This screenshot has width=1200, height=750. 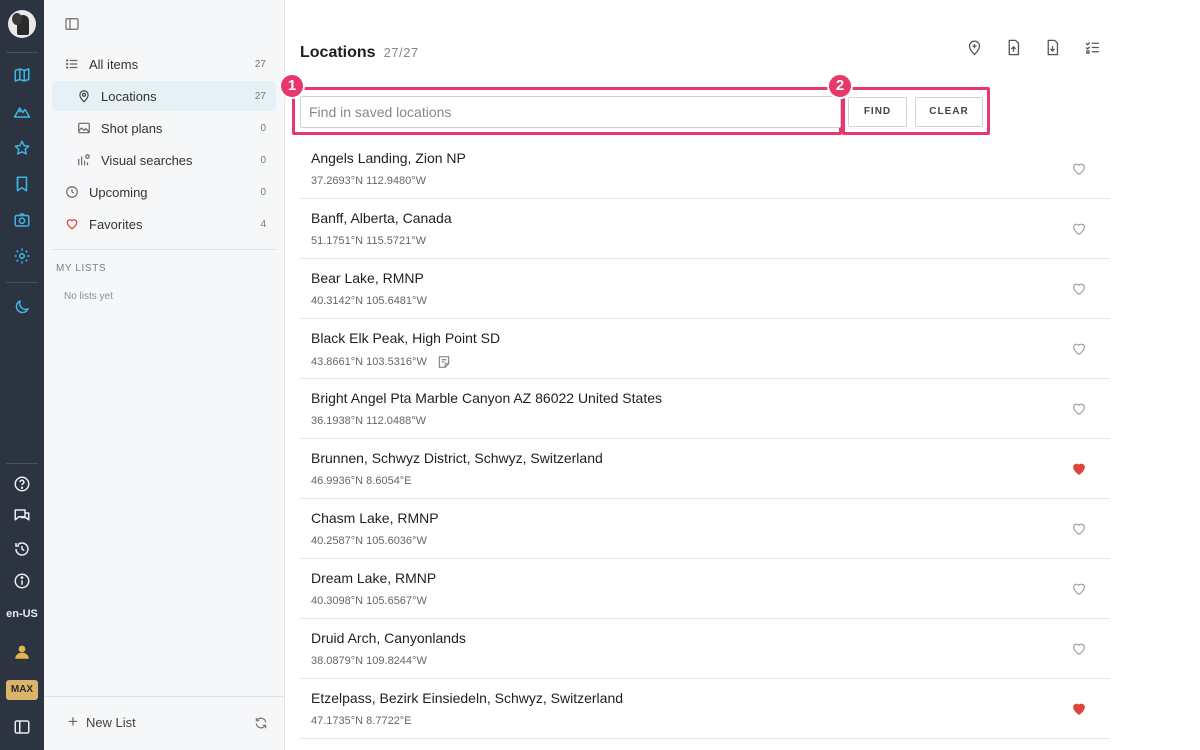 I want to click on location-coords: 43.8661°N 103.5316°W, so click(x=381, y=362).